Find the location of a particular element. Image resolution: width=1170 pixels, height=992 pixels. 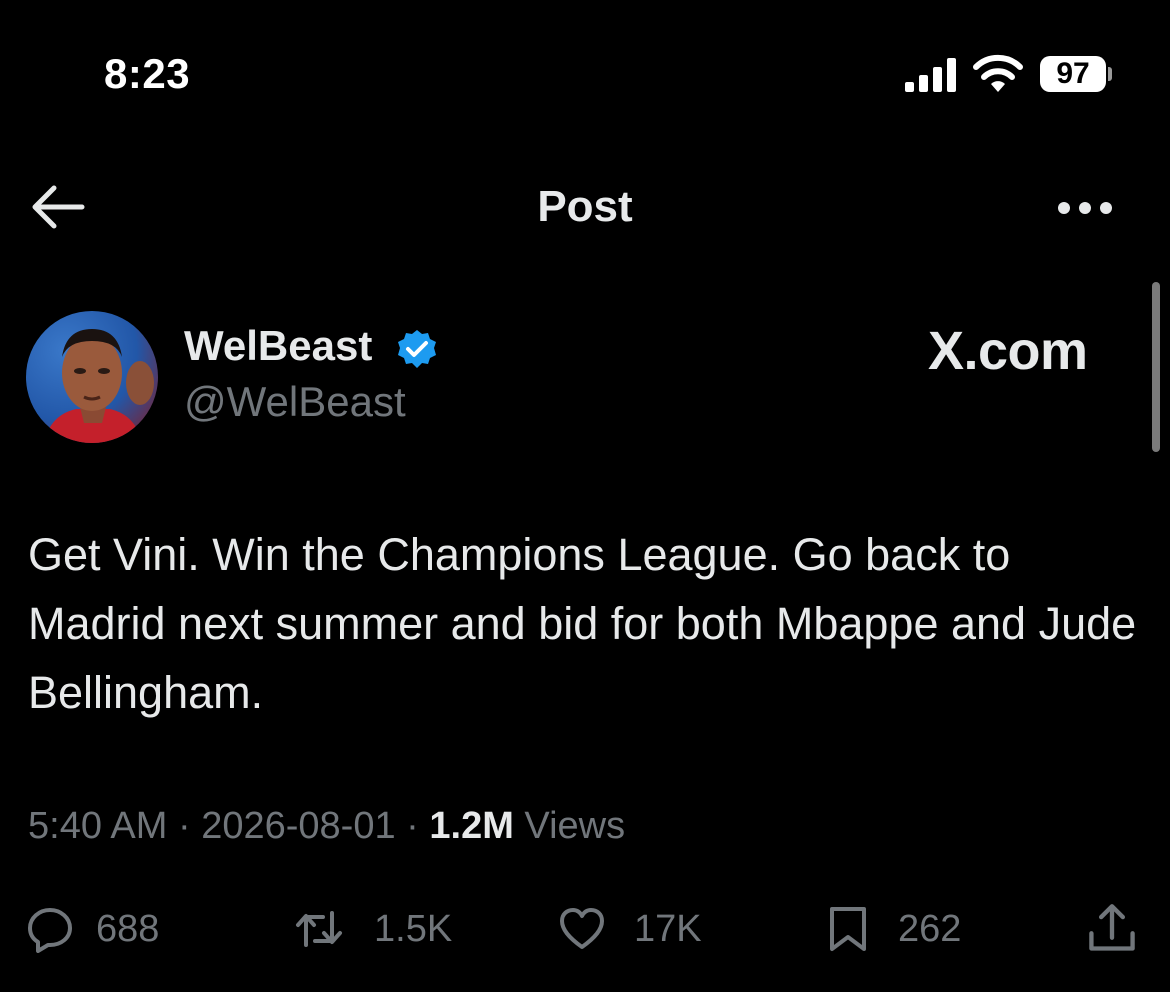

author-name: WelBeast is located at coordinates (278, 346).